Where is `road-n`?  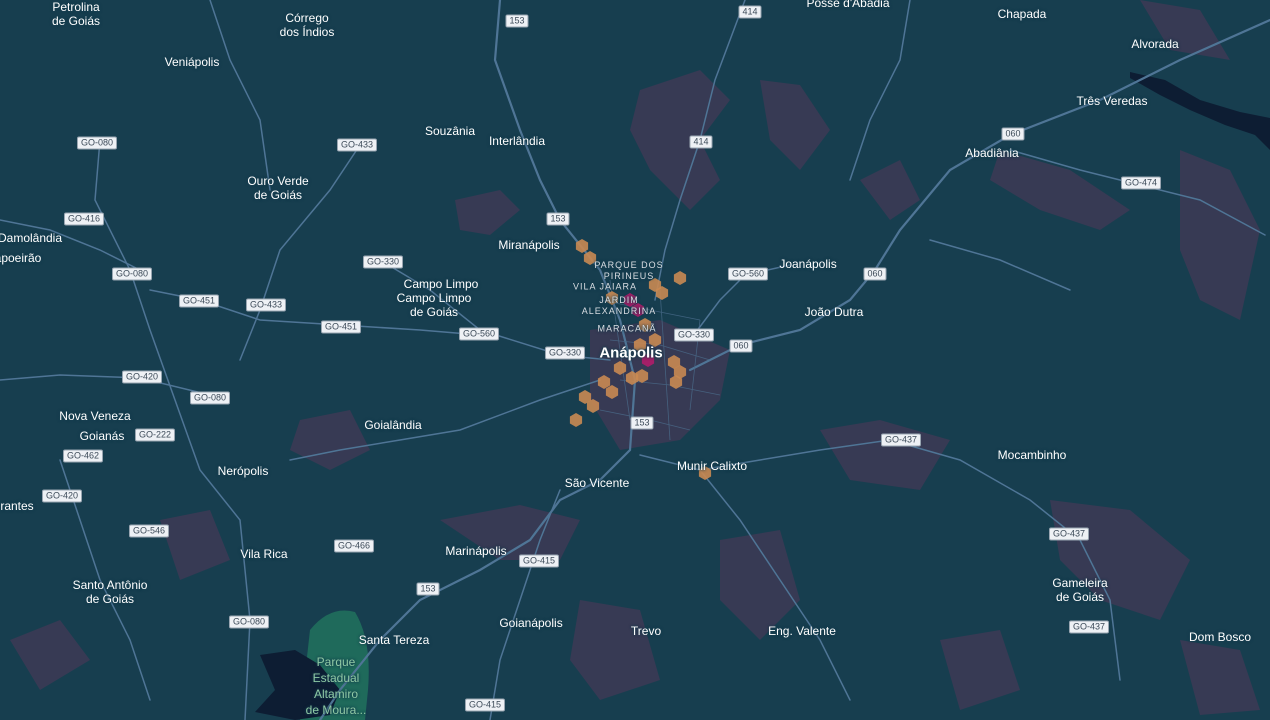
road-n is located at coordinates (240, 95).